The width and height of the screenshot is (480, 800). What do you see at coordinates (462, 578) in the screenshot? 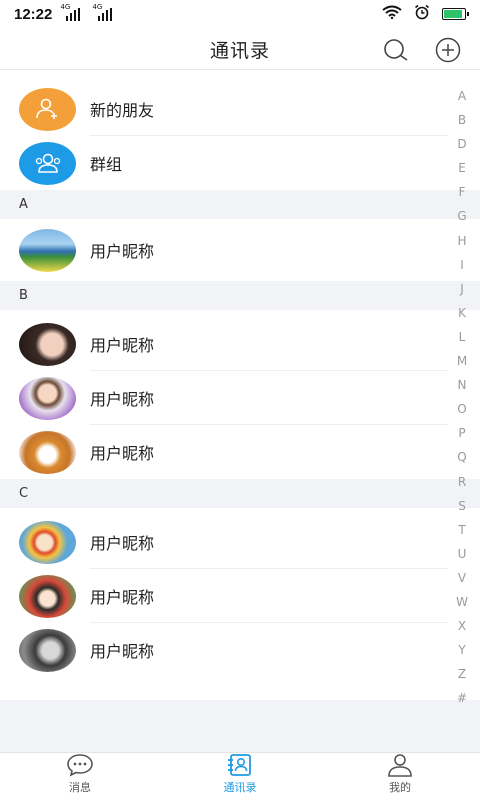
I see `index-letter: V` at bounding box center [462, 578].